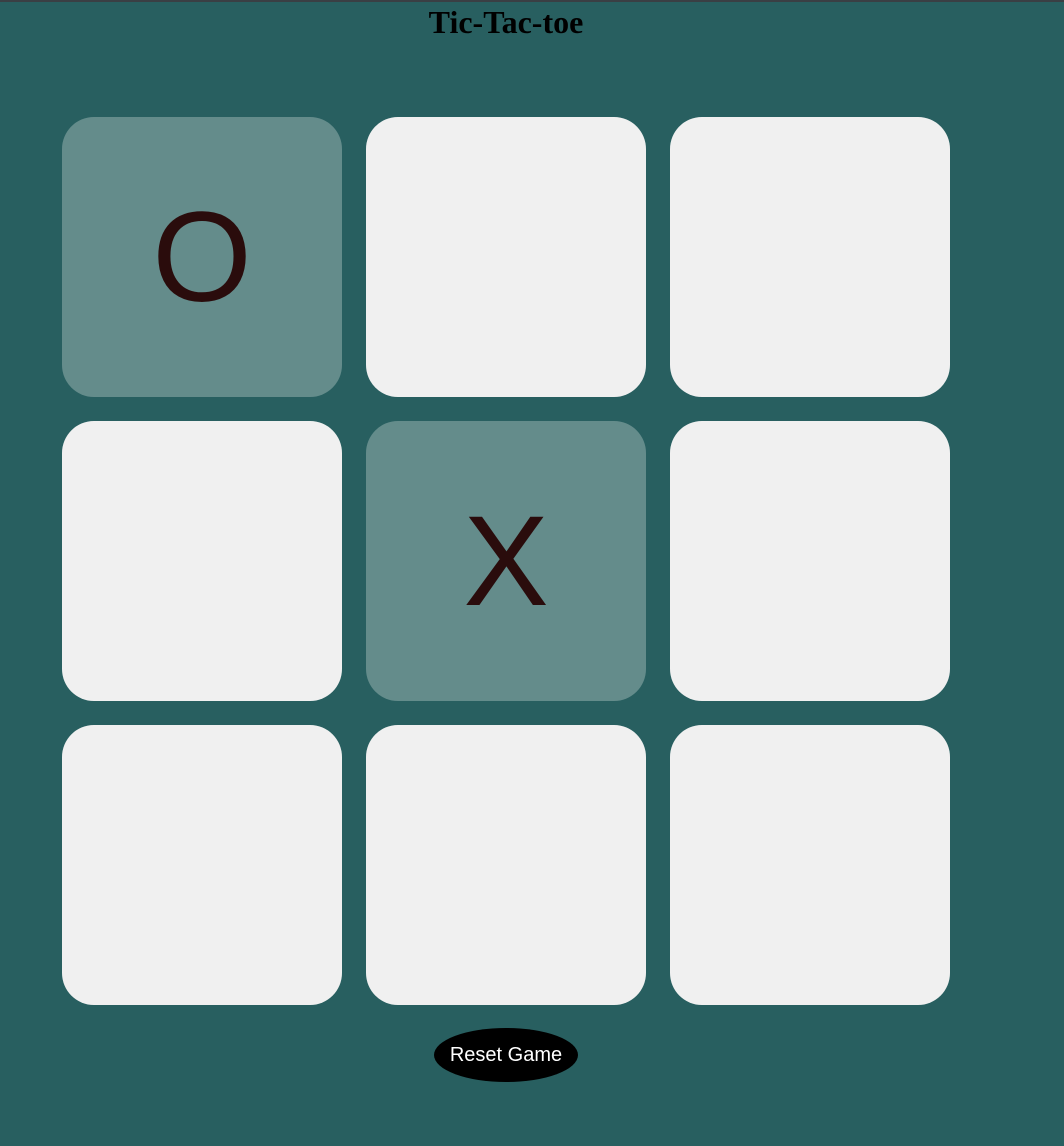 The image size is (1064, 1146). Describe the element at coordinates (202, 257) in the screenshot. I see `board-cell-1: O` at that location.